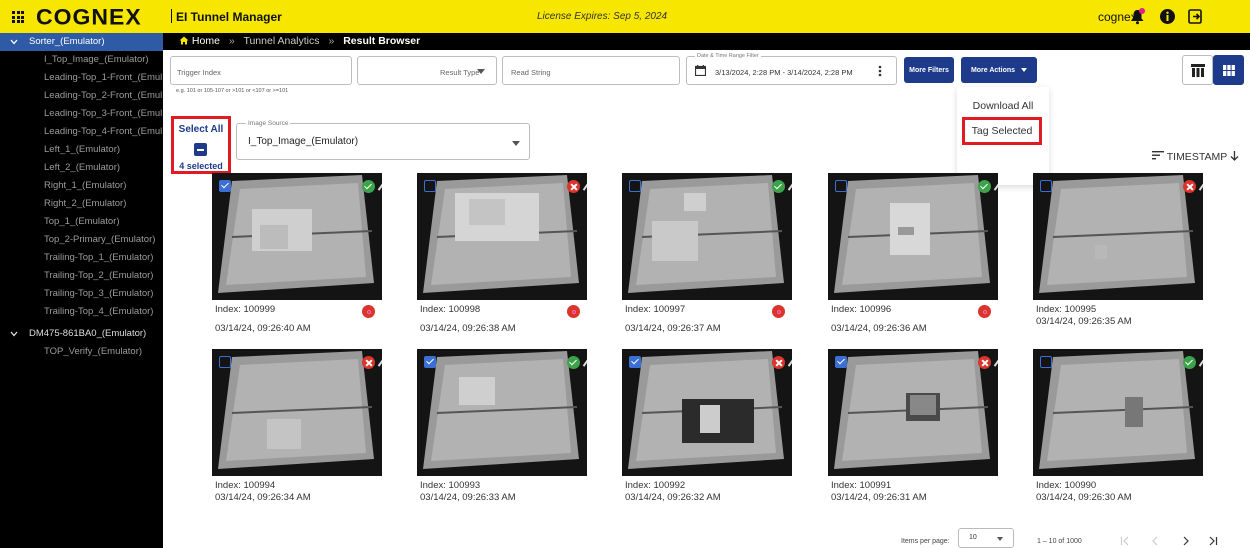 This screenshot has height=548, width=1250. I want to click on home-icon, so click(184, 40).